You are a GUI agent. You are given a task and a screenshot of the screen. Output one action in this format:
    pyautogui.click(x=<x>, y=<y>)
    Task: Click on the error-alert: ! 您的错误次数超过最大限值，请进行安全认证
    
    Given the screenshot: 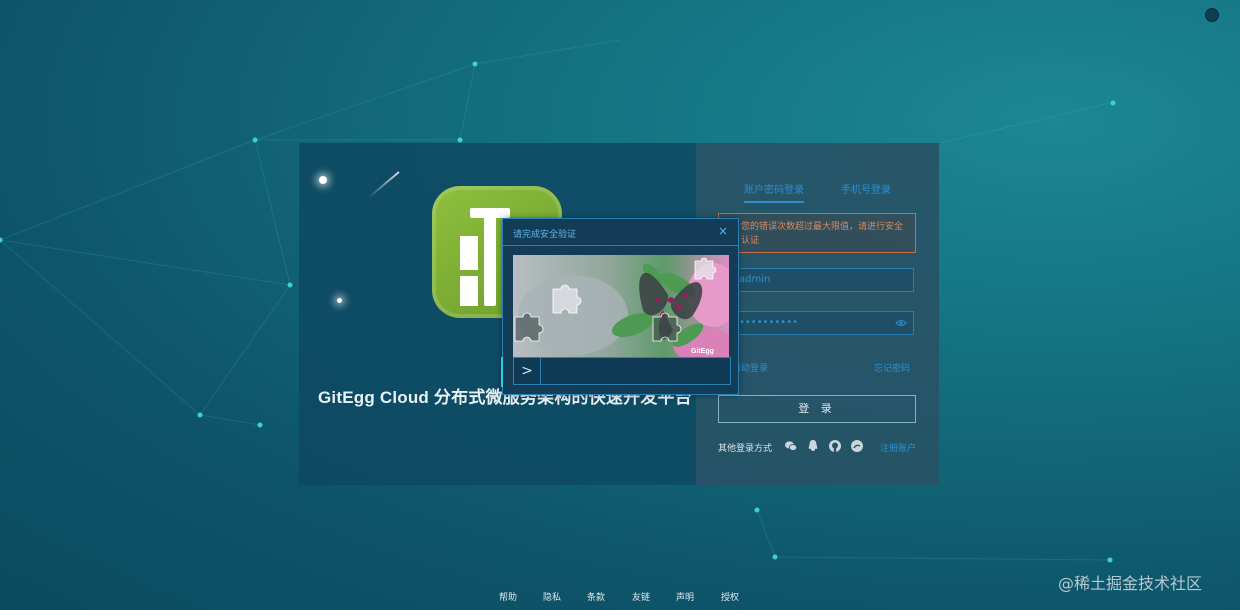 What is the action you would take?
    pyautogui.click(x=817, y=233)
    